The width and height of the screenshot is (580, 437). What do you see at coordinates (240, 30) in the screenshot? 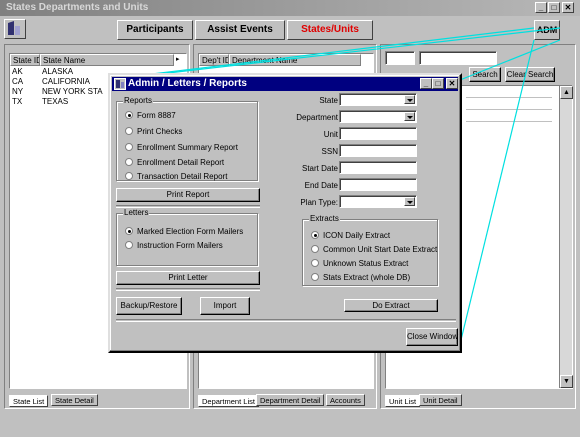
I see `assist-events-button: Assist Events` at bounding box center [240, 30].